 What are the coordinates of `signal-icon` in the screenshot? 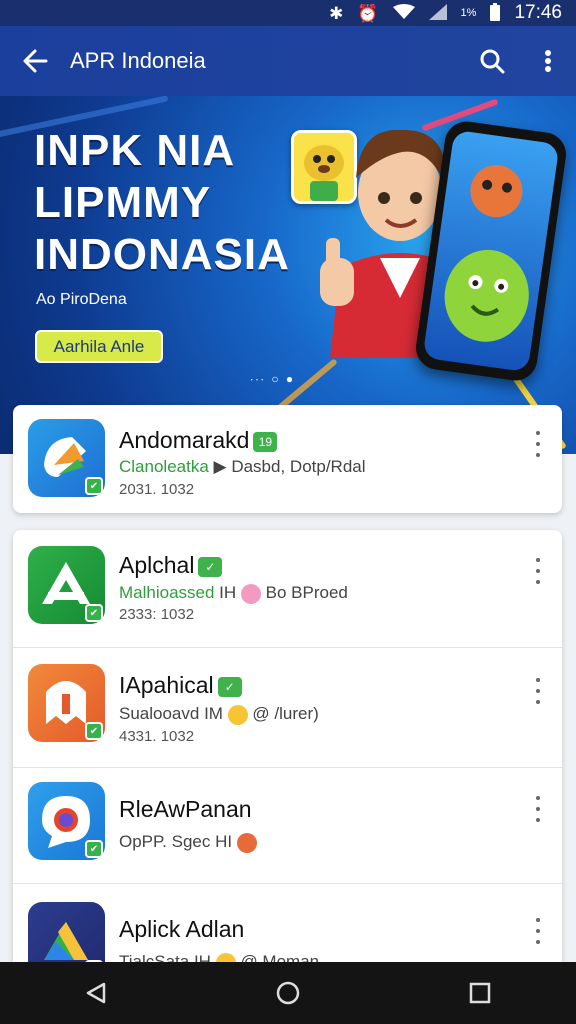 It's located at (437, 13).